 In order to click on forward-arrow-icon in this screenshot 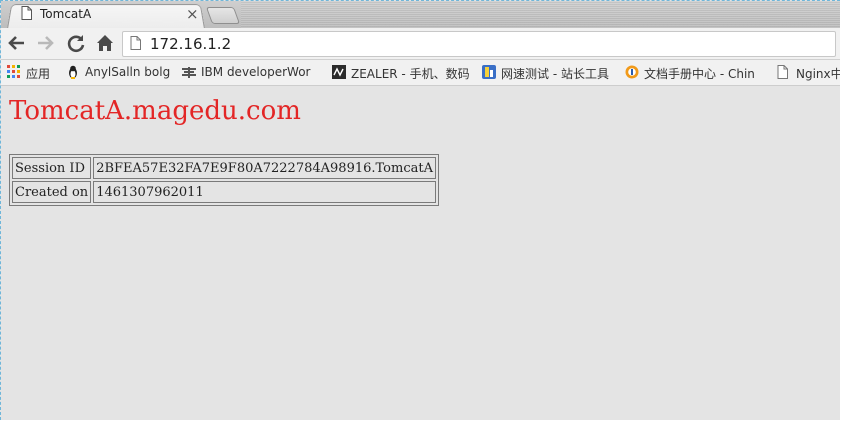, I will do `click(45, 43)`.